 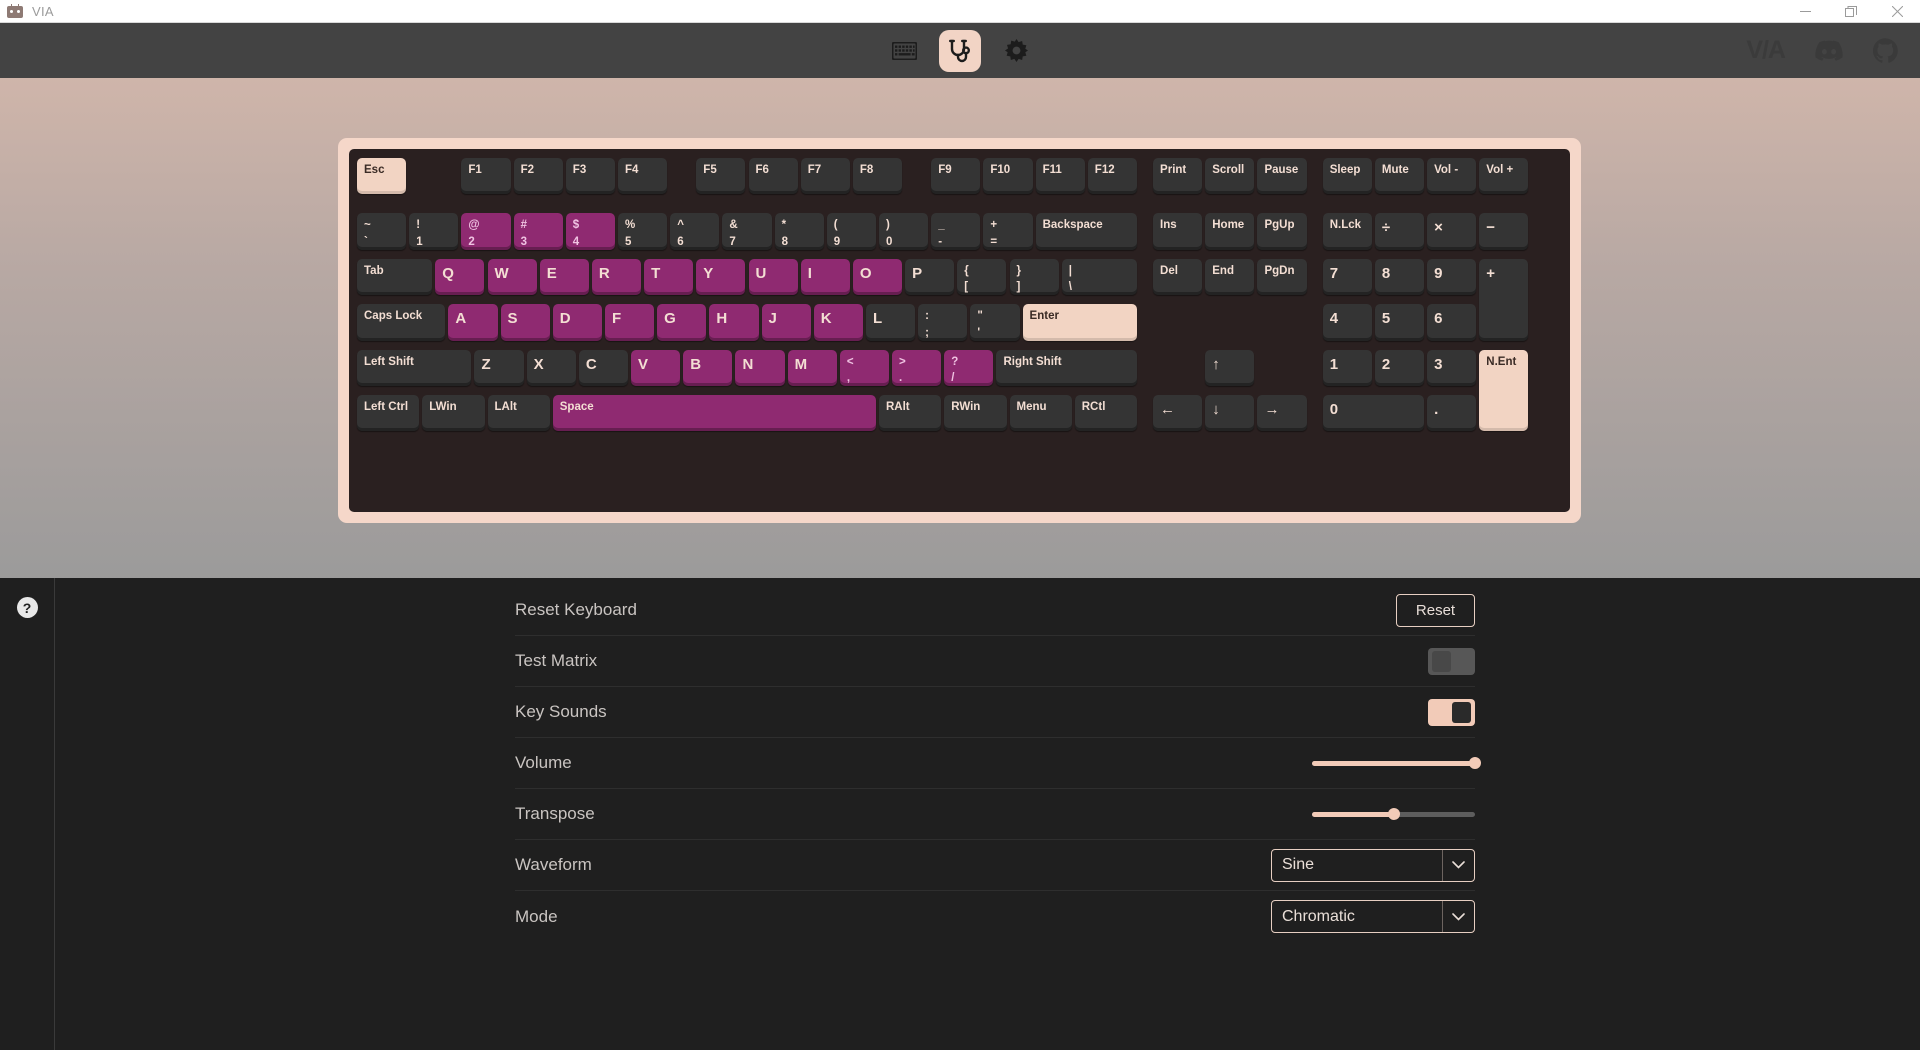 I want to click on key-n-lck: N.Lck, so click(x=1347, y=231).